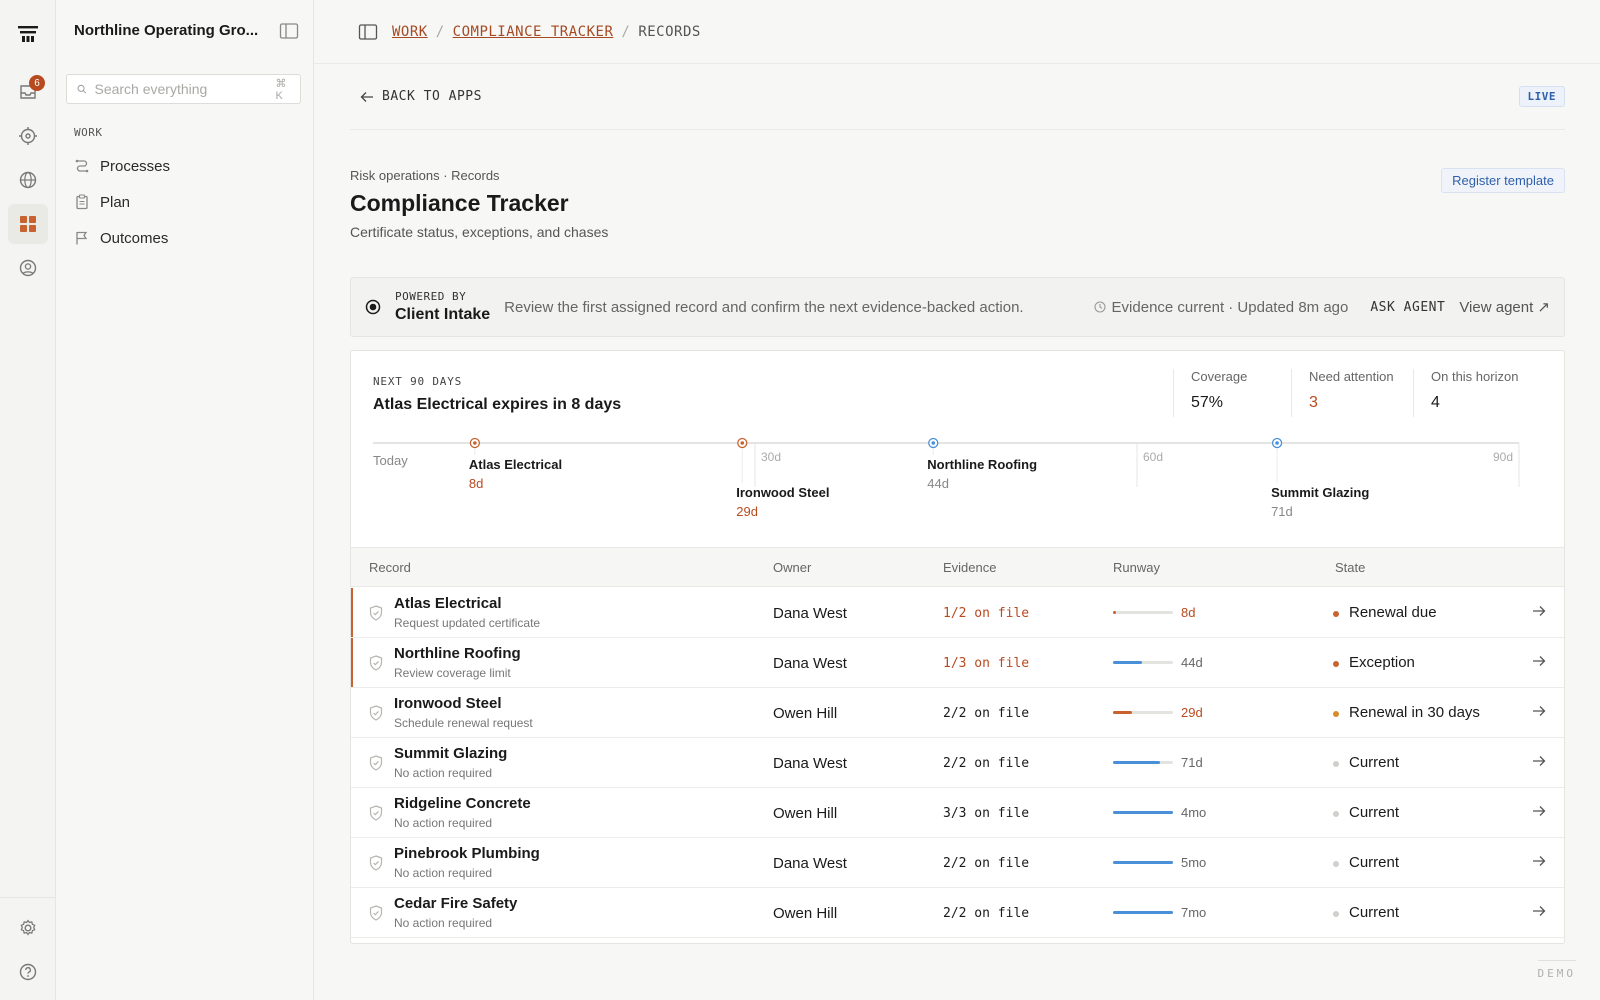 Image resolution: width=1600 pixels, height=1000 pixels. What do you see at coordinates (462, 803) in the screenshot?
I see `record-name: Ridgeline Concrete` at bounding box center [462, 803].